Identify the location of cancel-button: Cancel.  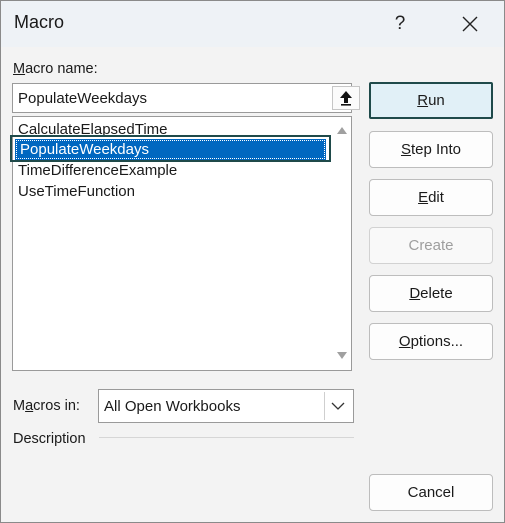
(431, 492).